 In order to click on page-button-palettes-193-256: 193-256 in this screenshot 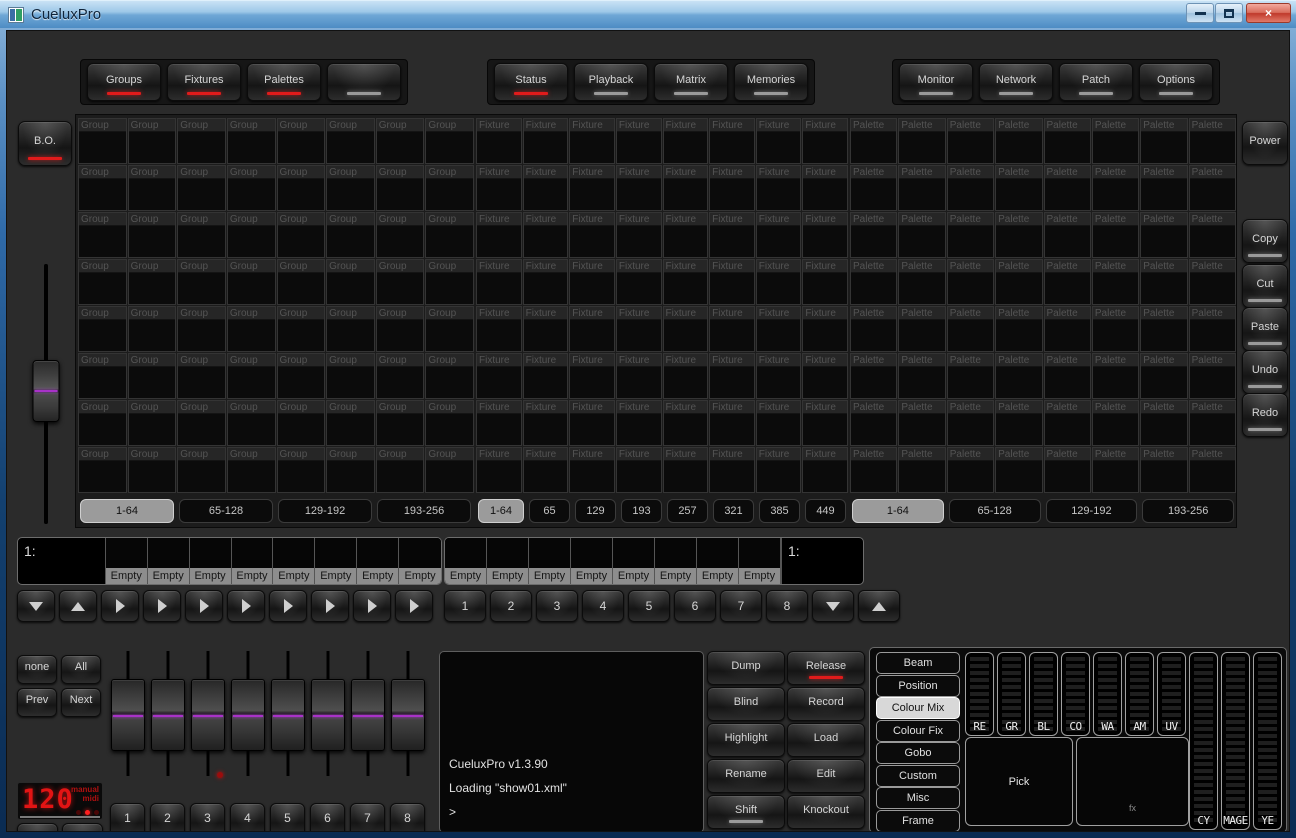, I will do `click(1188, 511)`.